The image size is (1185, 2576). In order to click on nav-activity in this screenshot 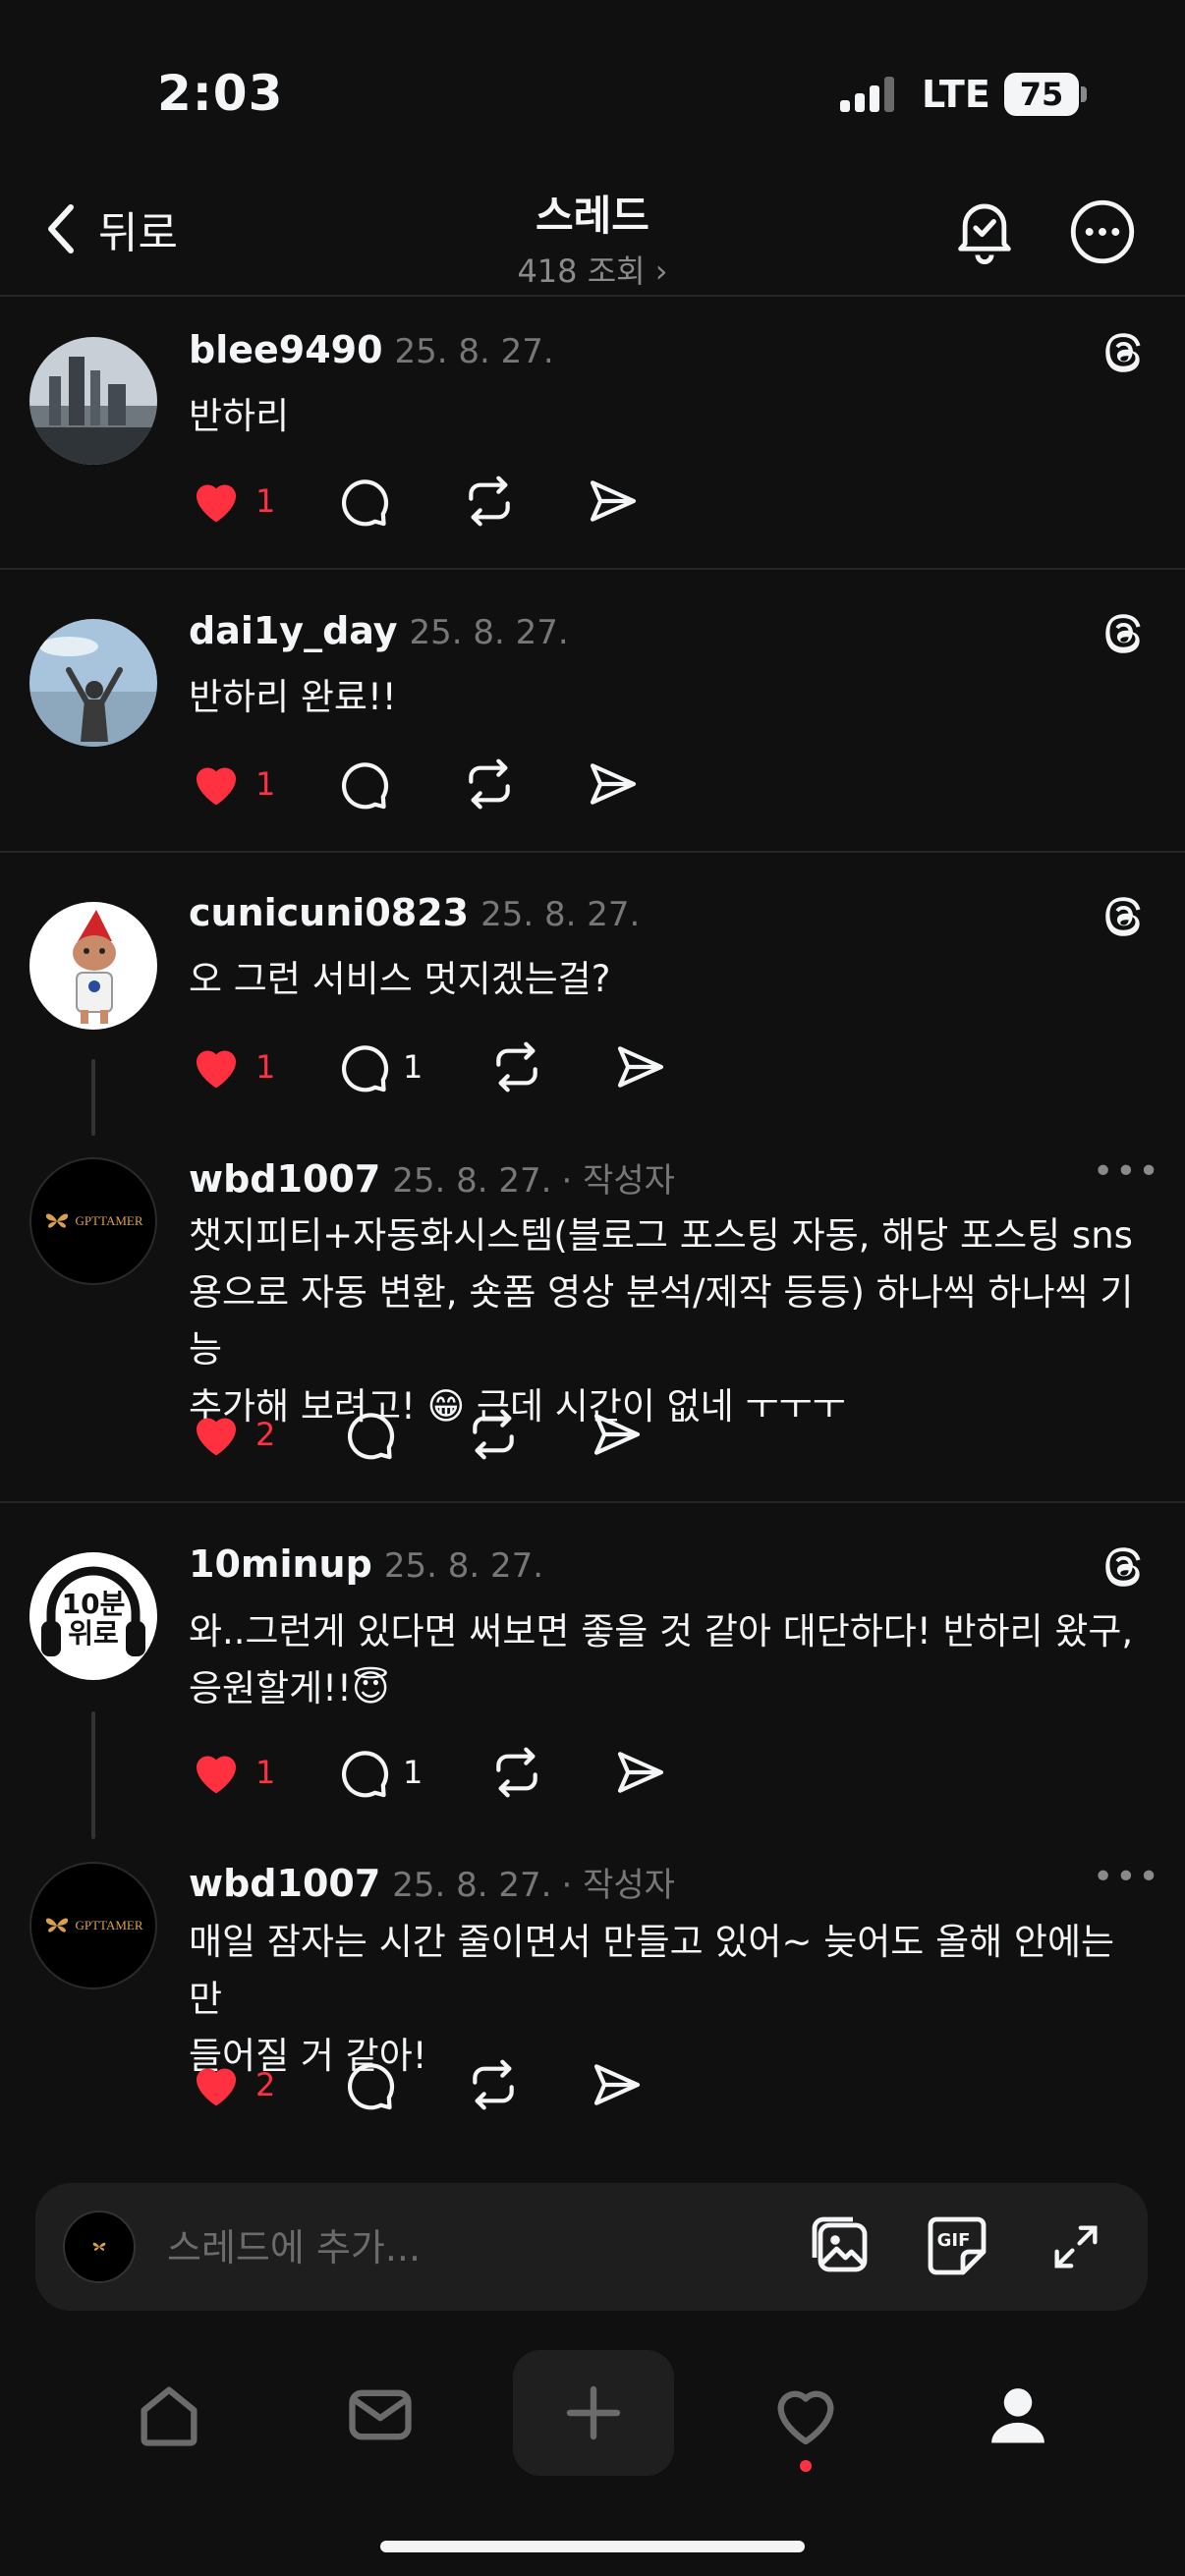, I will do `click(806, 2415)`.